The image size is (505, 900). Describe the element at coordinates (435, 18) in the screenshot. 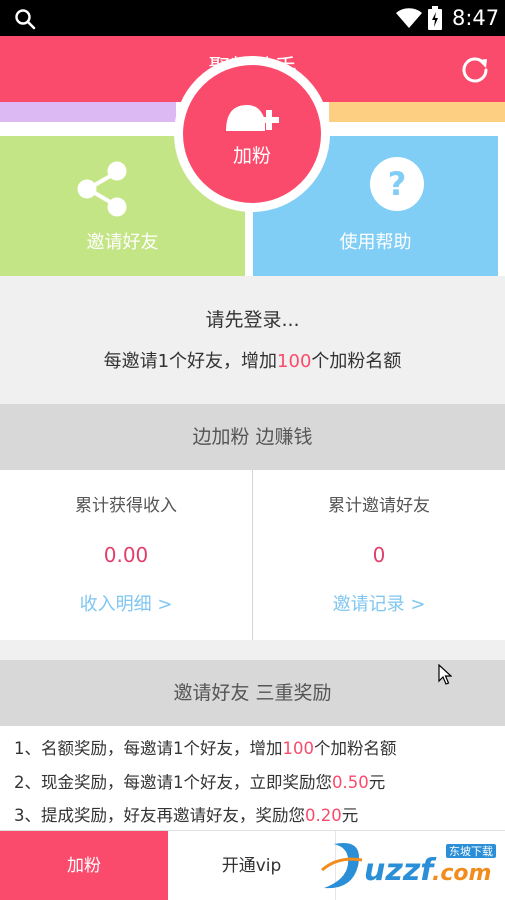

I see `battery-icon` at that location.